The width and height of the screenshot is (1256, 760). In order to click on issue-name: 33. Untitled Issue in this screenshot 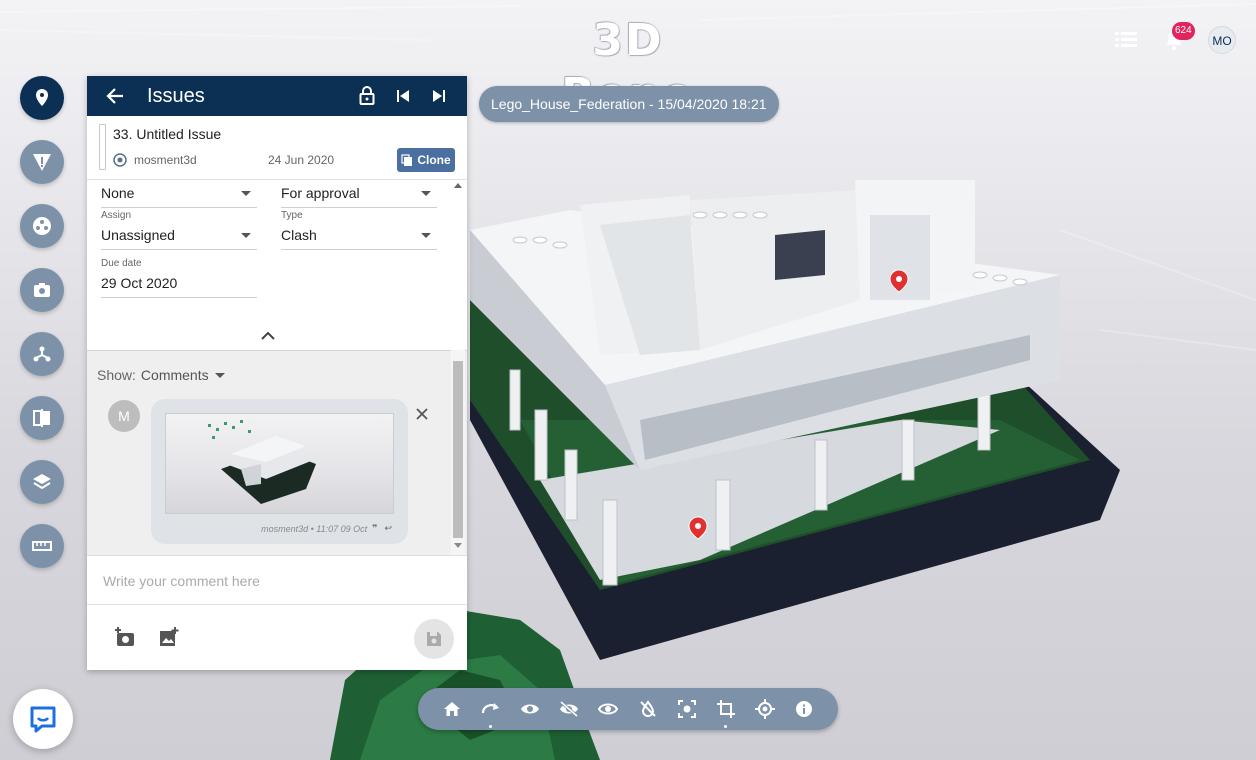, I will do `click(167, 134)`.